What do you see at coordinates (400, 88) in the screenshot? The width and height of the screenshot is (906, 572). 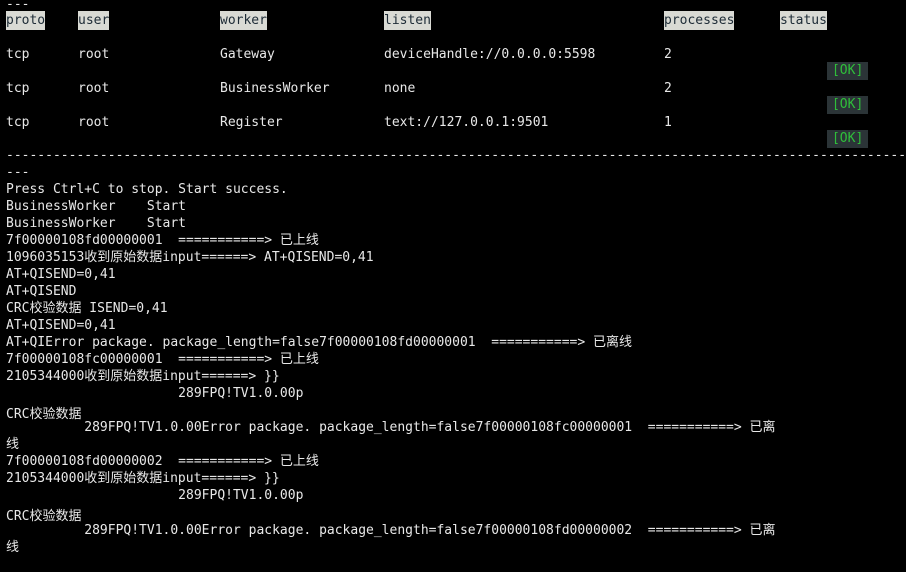 I see `cell-listen: none` at bounding box center [400, 88].